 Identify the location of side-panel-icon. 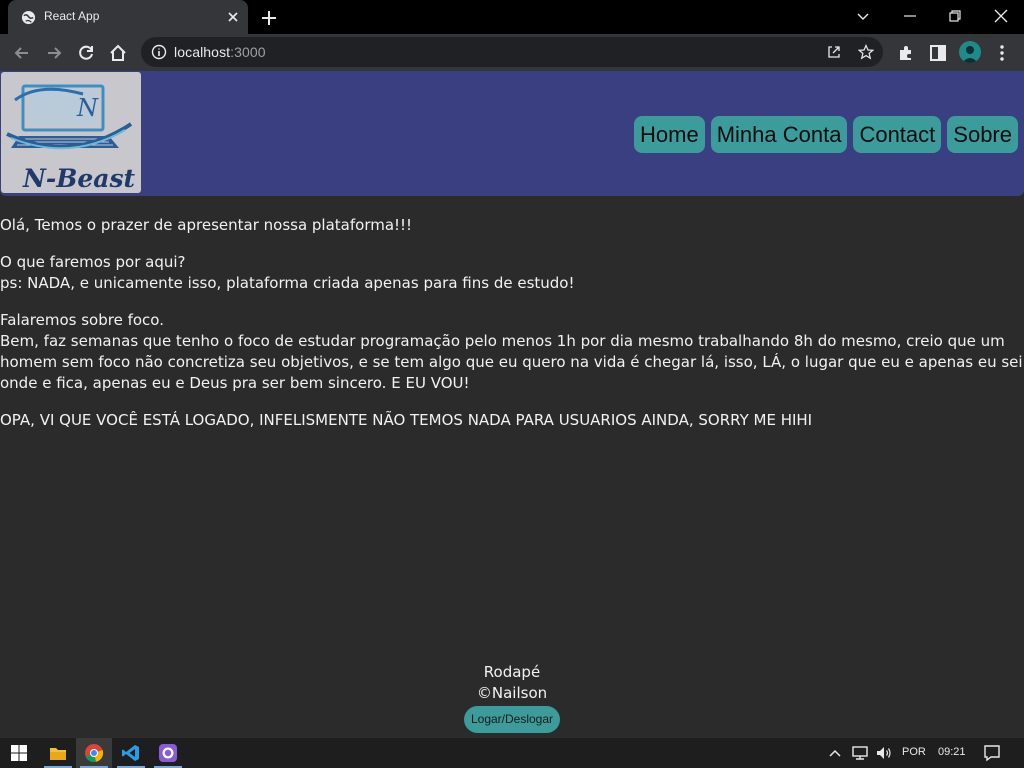
(938, 53).